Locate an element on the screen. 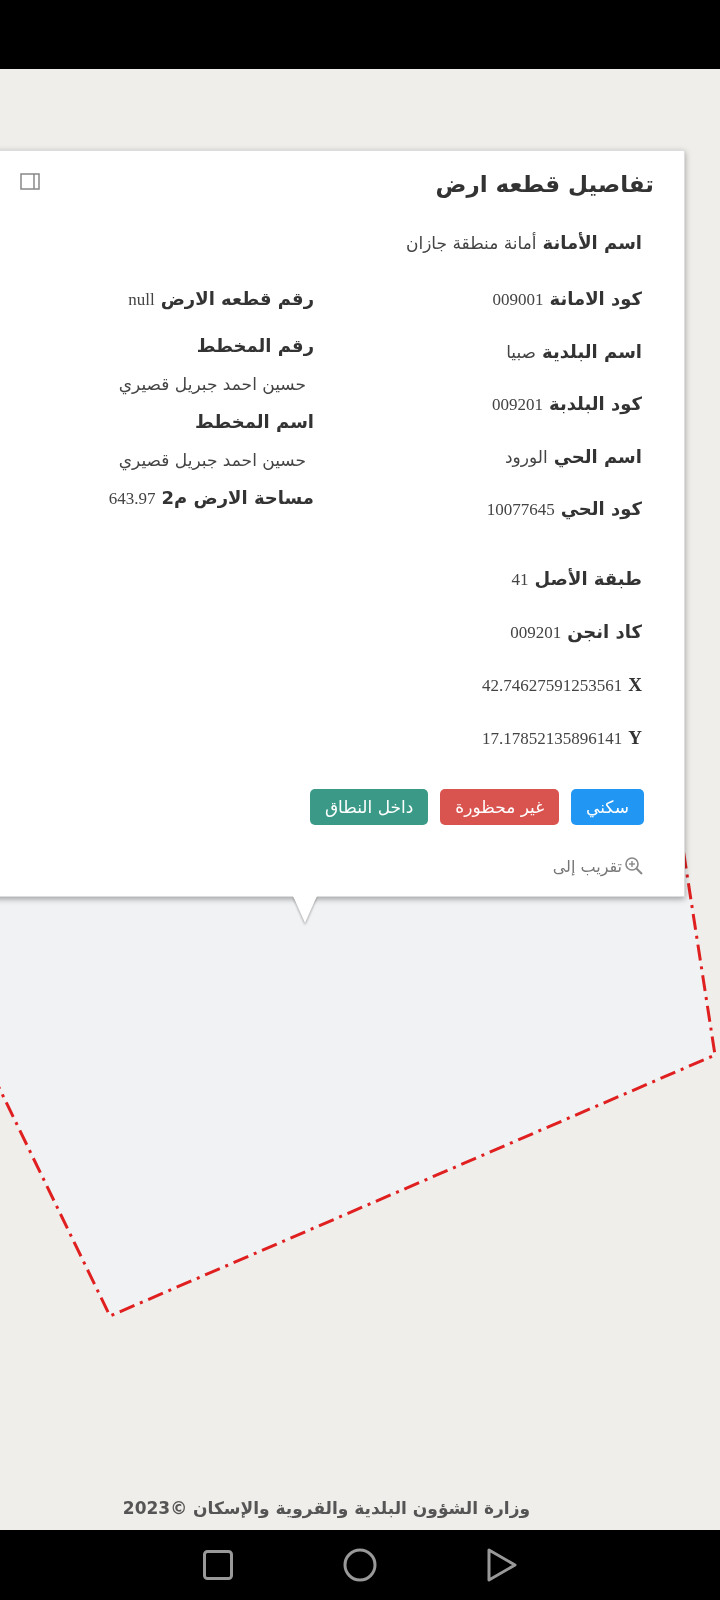  field-label: مساحة الارض م2 is located at coordinates (237, 498).